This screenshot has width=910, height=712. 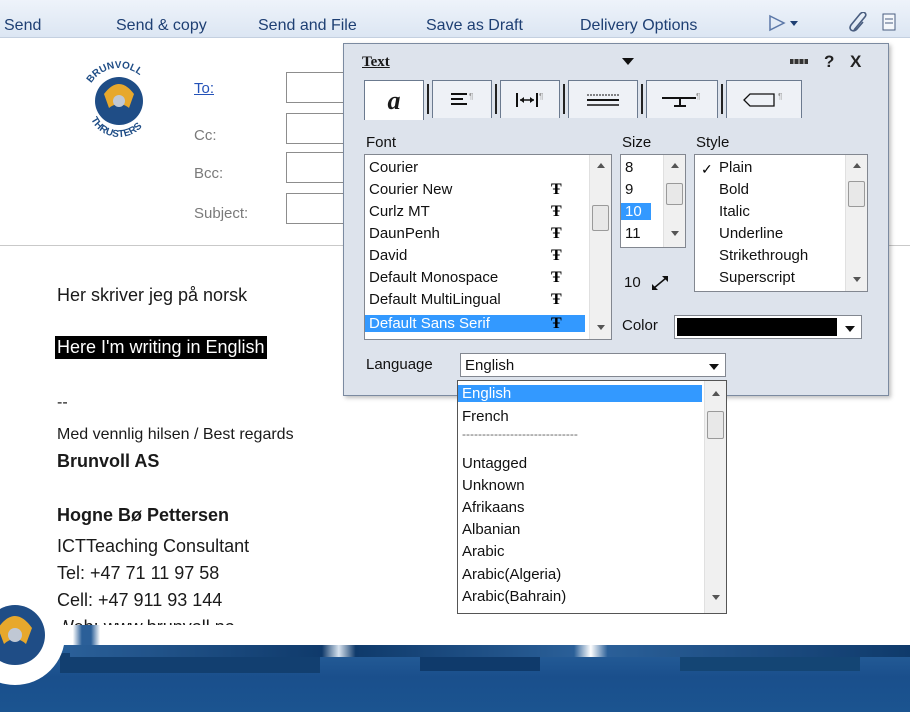 I want to click on language-option: French, so click(x=485, y=416).